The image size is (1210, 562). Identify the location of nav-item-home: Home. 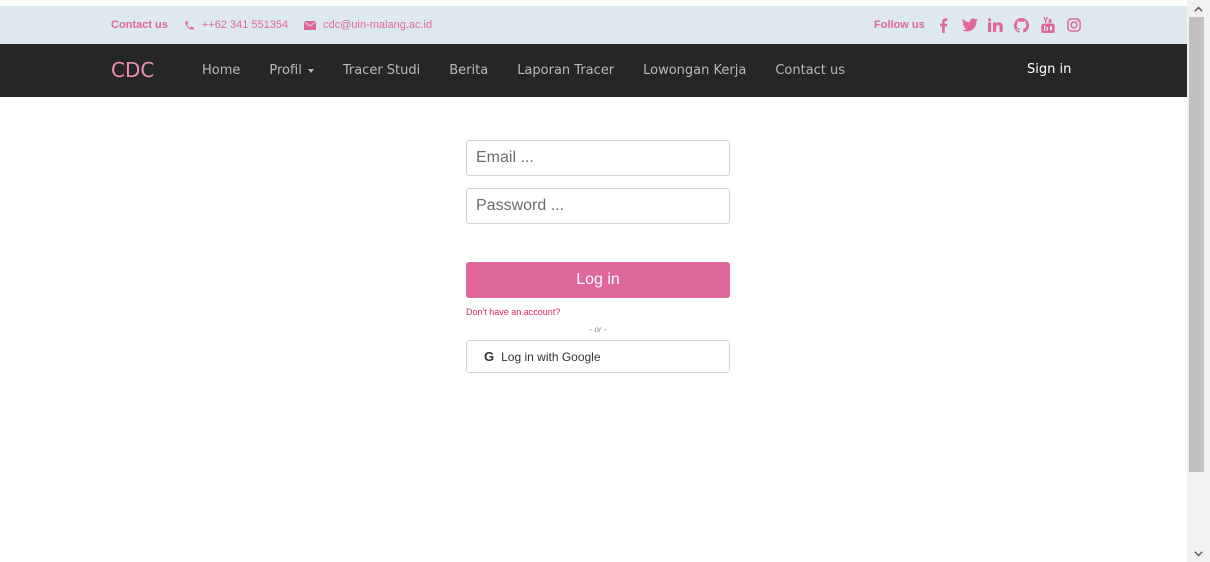
(221, 70).